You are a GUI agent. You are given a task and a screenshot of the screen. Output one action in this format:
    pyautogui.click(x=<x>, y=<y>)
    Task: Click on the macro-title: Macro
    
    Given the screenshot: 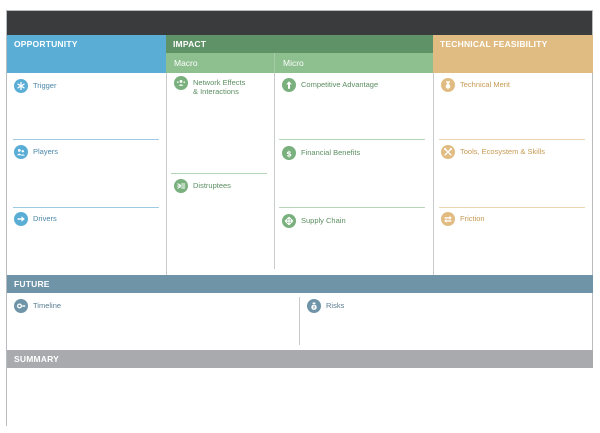 What is the action you would take?
    pyautogui.click(x=186, y=63)
    